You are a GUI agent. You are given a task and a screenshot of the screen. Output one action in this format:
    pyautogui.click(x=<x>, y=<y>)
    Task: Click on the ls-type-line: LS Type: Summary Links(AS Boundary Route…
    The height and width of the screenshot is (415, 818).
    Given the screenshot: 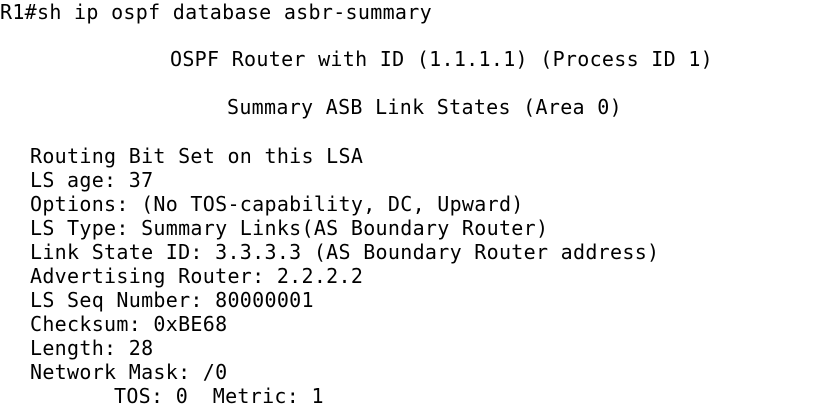 What is the action you would take?
    pyautogui.click(x=289, y=228)
    